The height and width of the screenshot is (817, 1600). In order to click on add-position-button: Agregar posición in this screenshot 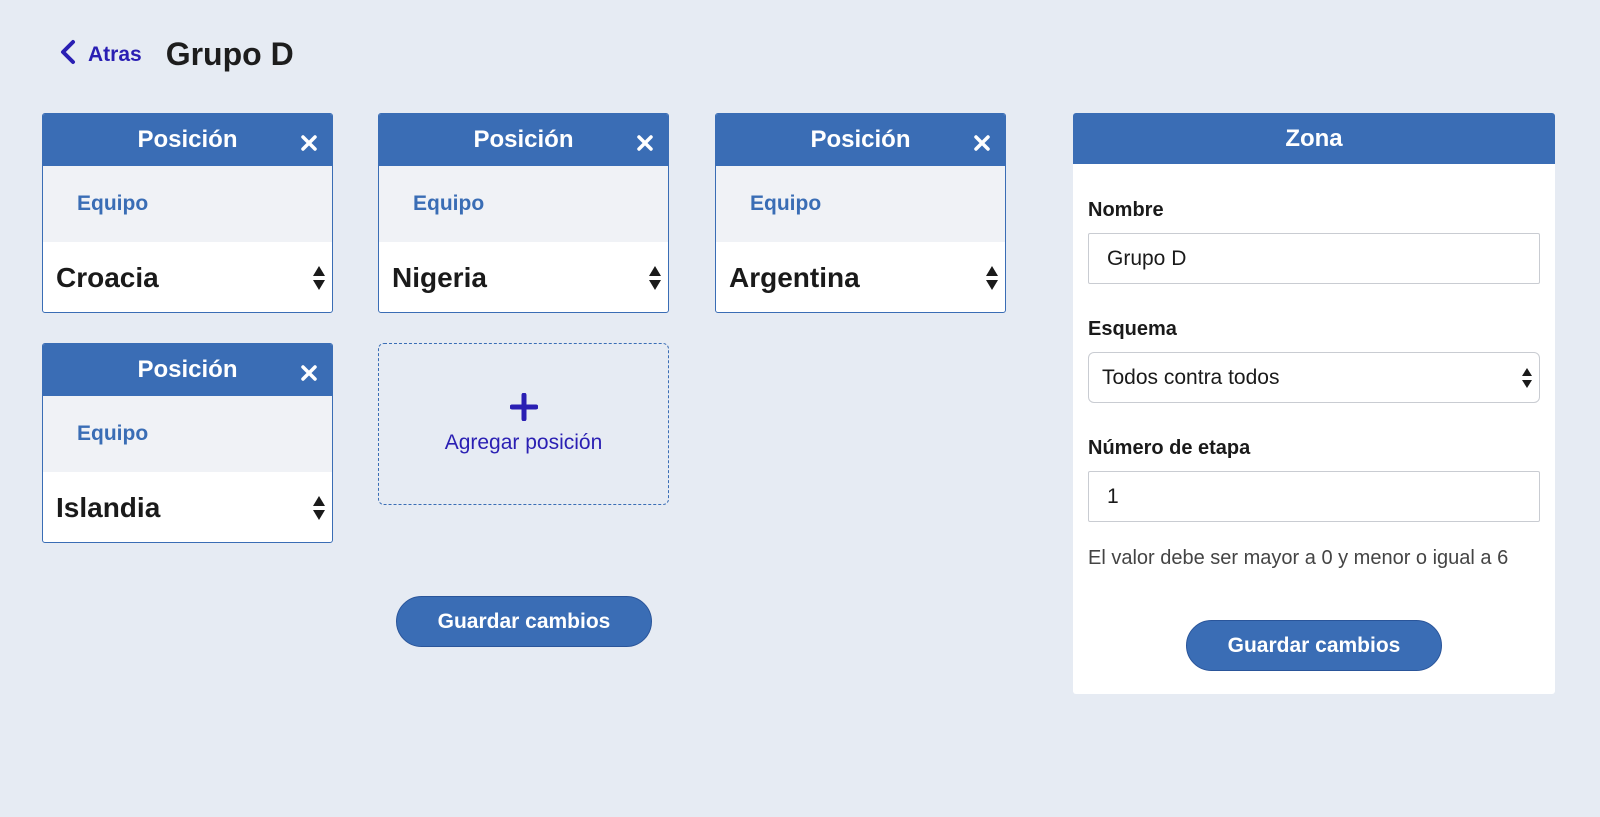, I will do `click(523, 424)`.